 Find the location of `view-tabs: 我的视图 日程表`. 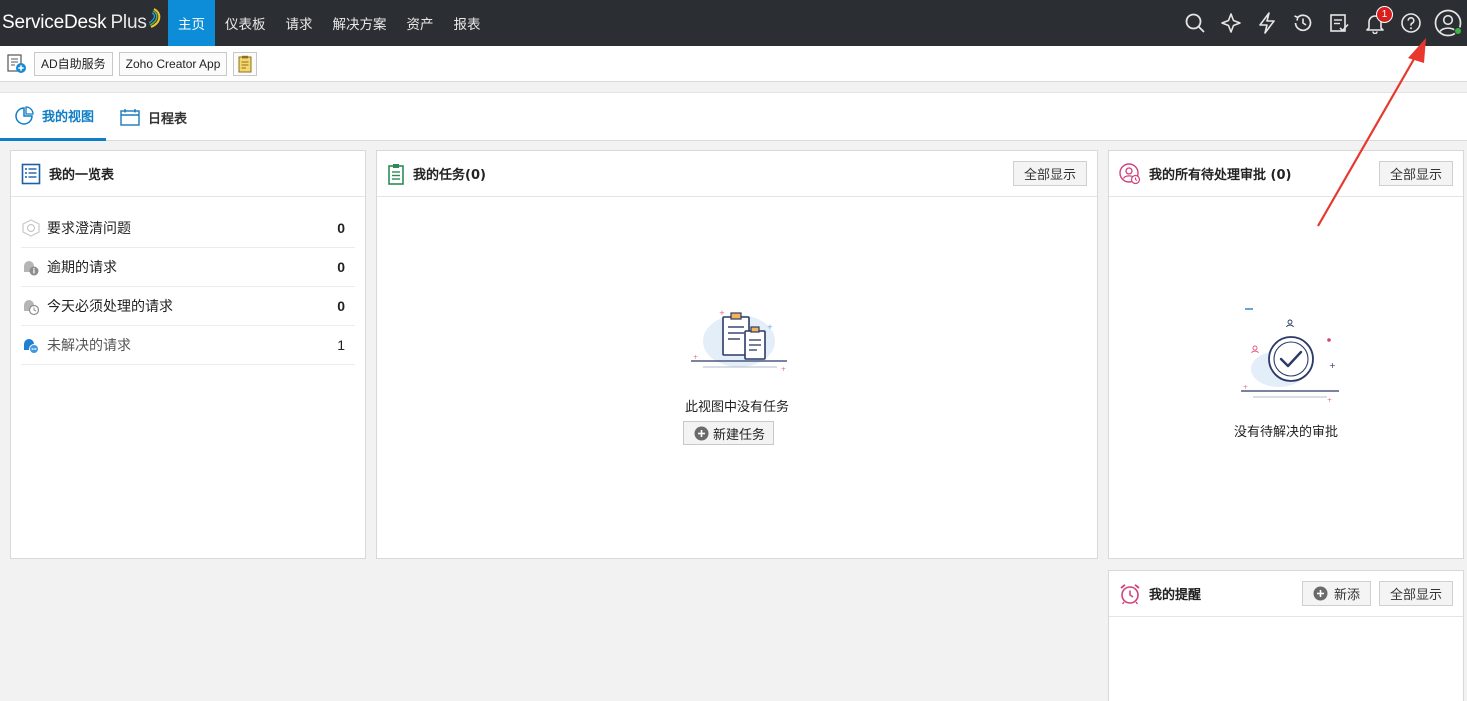

view-tabs: 我的视图 日程表 is located at coordinates (733, 116).